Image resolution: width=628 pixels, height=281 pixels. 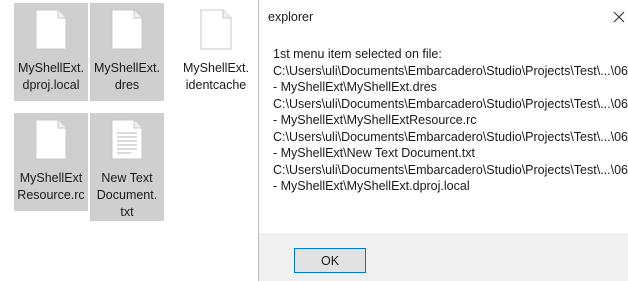 I want to click on ok-button: OK, so click(x=330, y=260).